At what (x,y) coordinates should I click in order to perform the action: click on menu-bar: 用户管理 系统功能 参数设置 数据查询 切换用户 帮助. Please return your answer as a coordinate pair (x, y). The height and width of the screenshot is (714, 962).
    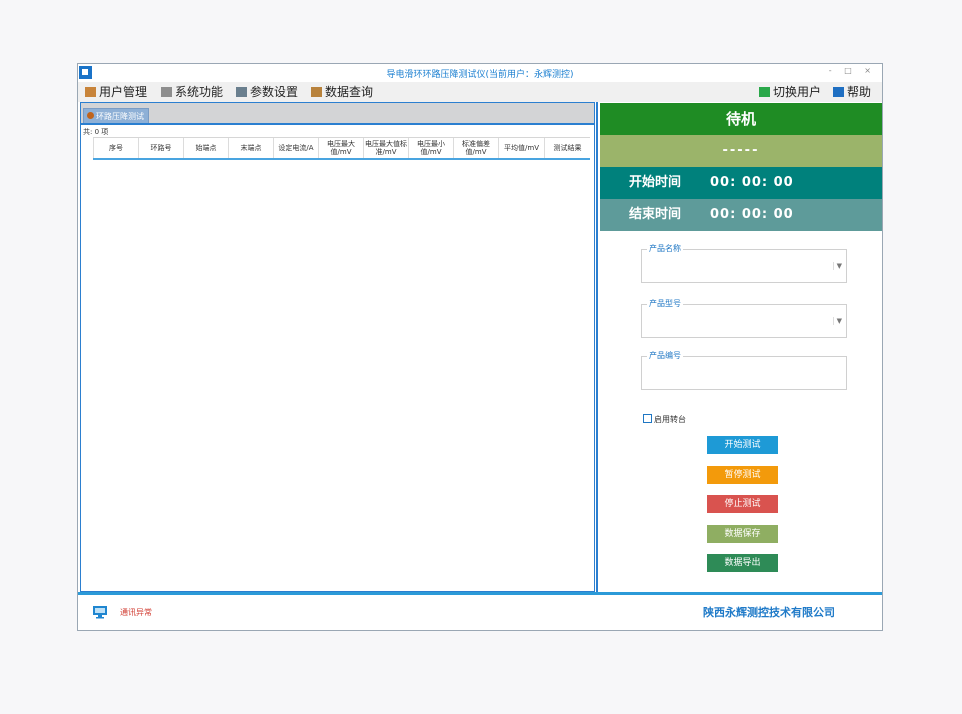
    Looking at the image, I should click on (480, 92).